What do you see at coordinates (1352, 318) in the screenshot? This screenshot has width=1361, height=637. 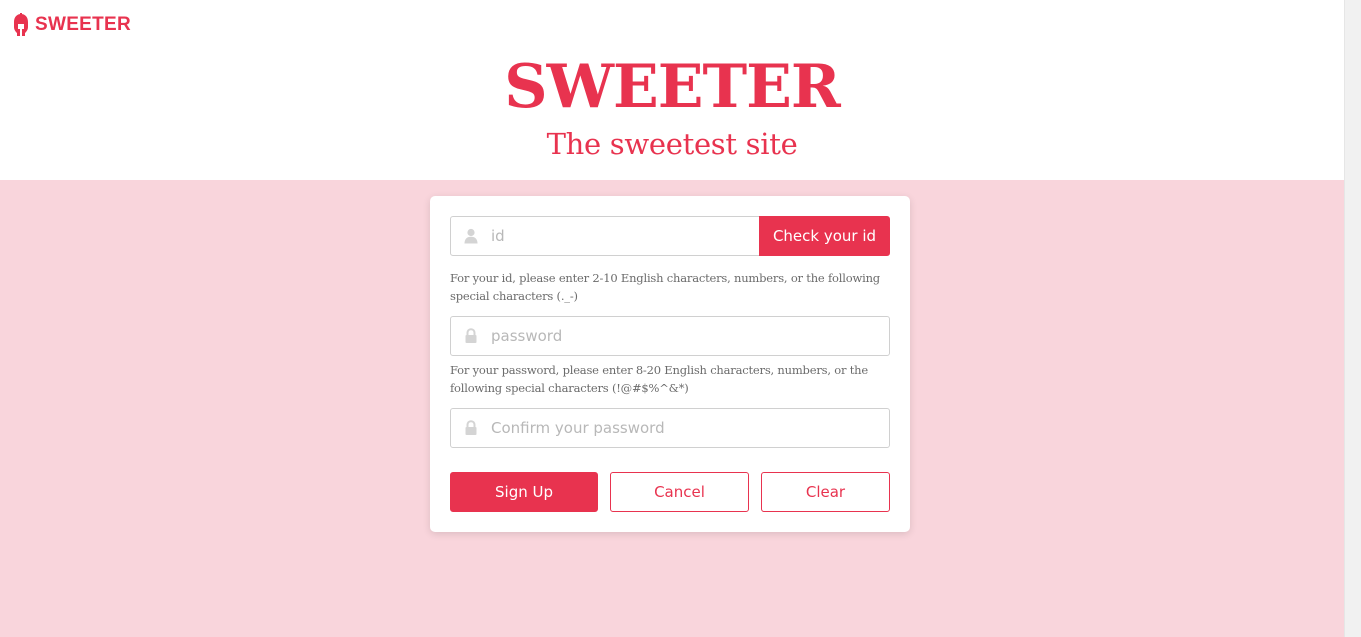 I see `page-scrollbar` at bounding box center [1352, 318].